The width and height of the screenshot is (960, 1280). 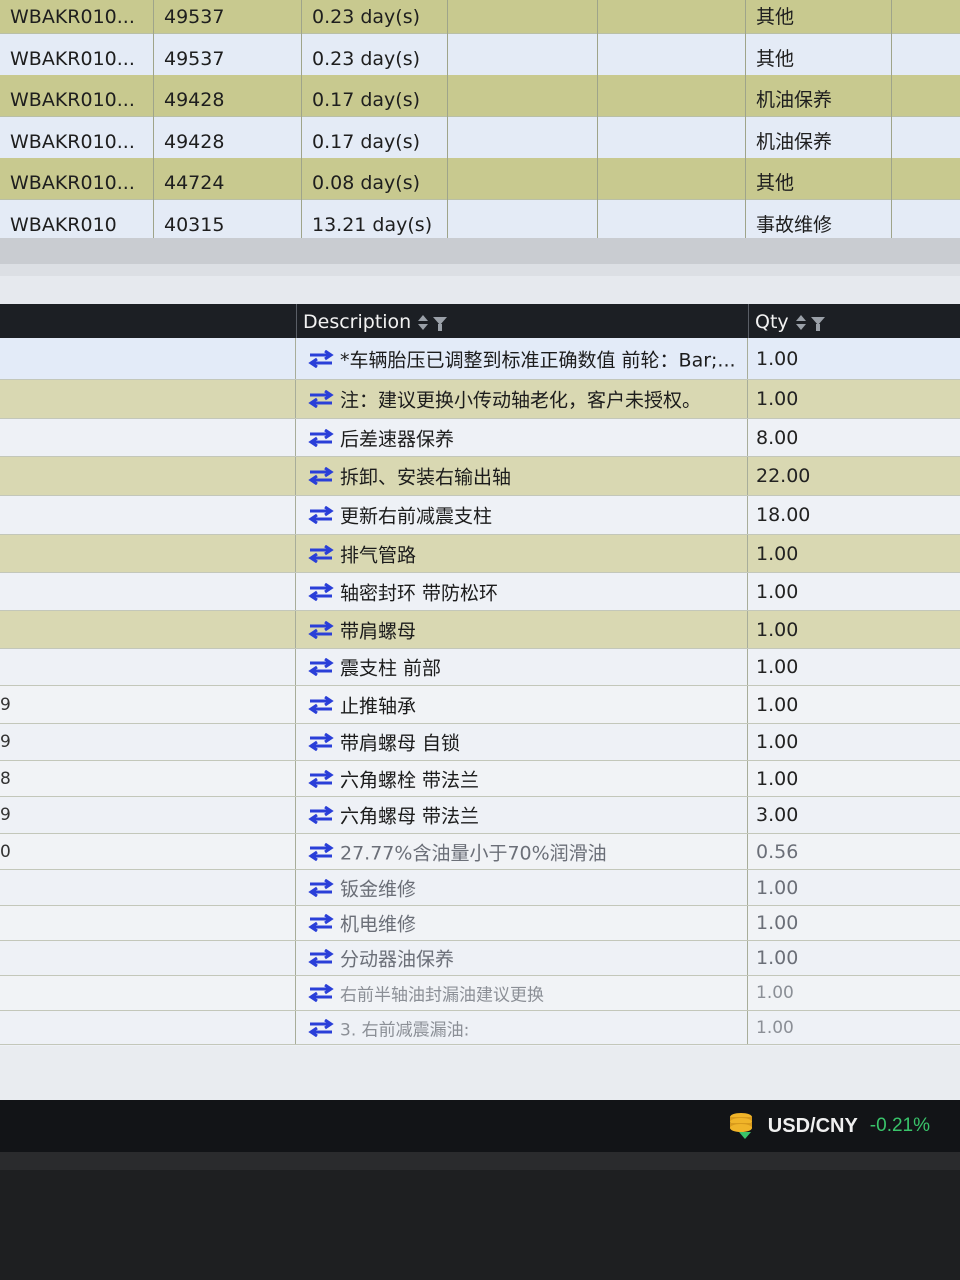 What do you see at coordinates (480, 923) in the screenshot?
I see `table-row: 机电维修 1.00` at bounding box center [480, 923].